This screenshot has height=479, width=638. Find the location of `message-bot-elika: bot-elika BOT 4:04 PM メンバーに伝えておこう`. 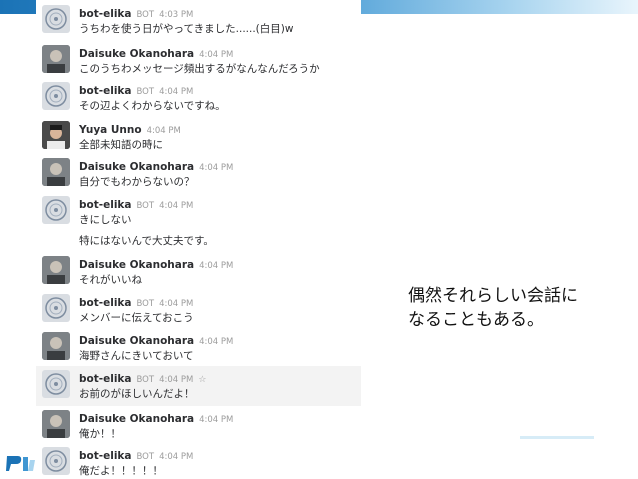

message-bot-elika: bot-elika BOT 4:04 PM メンバーに伝えておこう is located at coordinates (198, 309).